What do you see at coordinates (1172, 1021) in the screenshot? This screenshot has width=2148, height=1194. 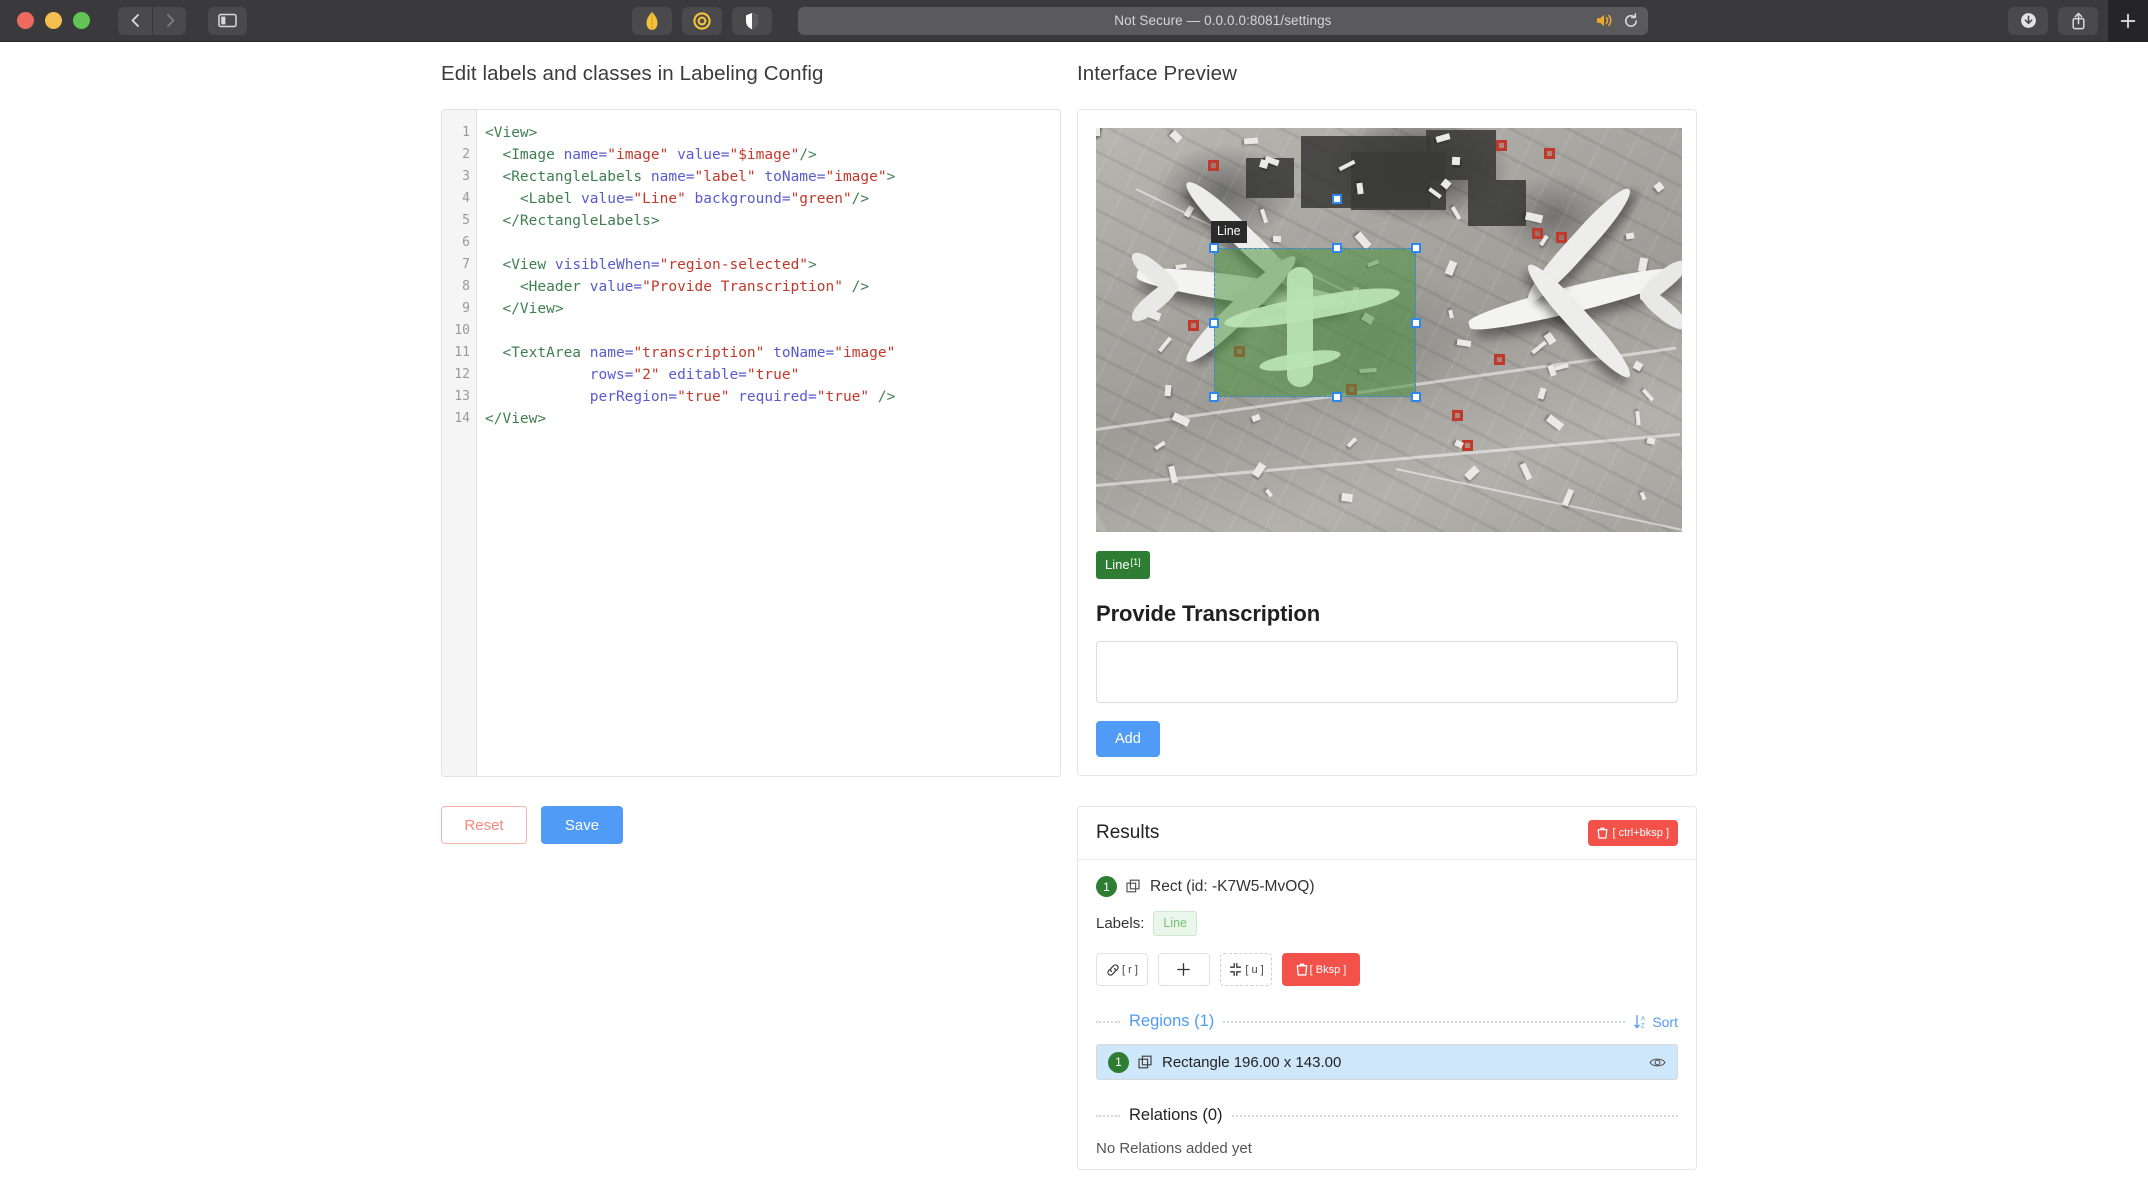 I see `regions-title: Regions (1)` at bounding box center [1172, 1021].